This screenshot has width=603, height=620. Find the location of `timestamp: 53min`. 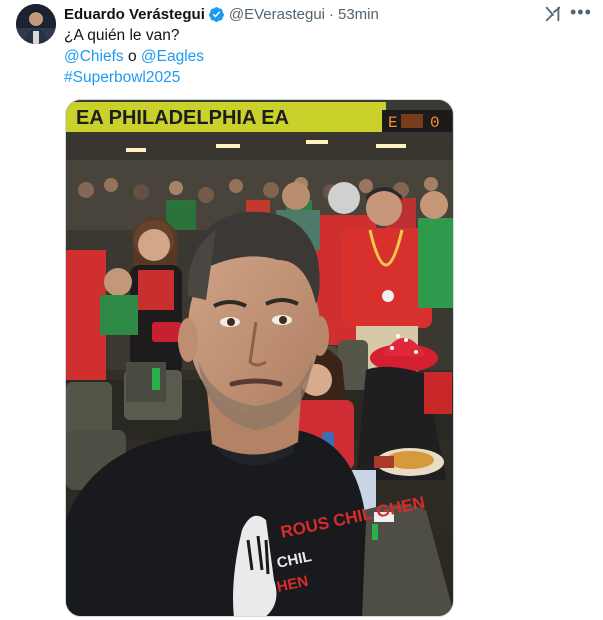

timestamp: 53min is located at coordinates (358, 14).